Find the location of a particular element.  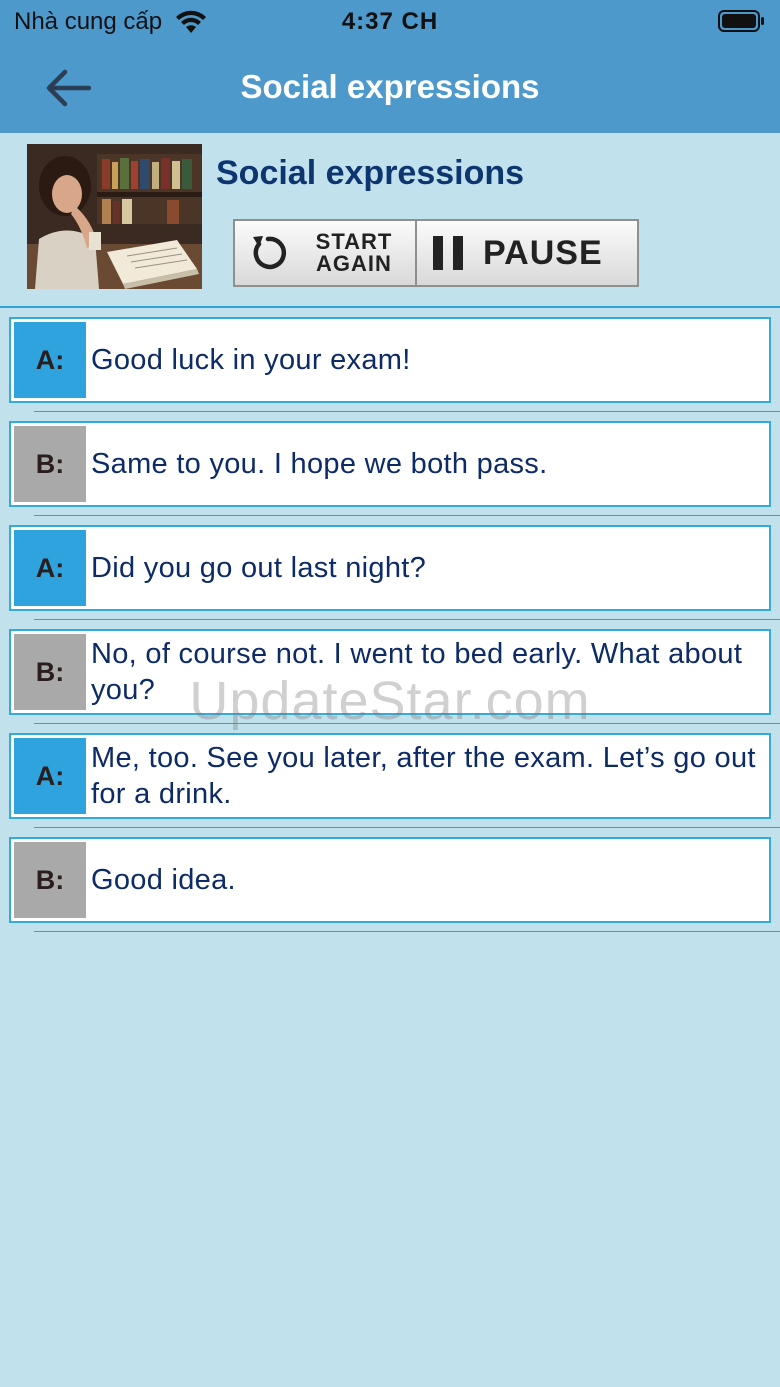

playback-controls: START AGAIN PAUSE is located at coordinates (436, 253).